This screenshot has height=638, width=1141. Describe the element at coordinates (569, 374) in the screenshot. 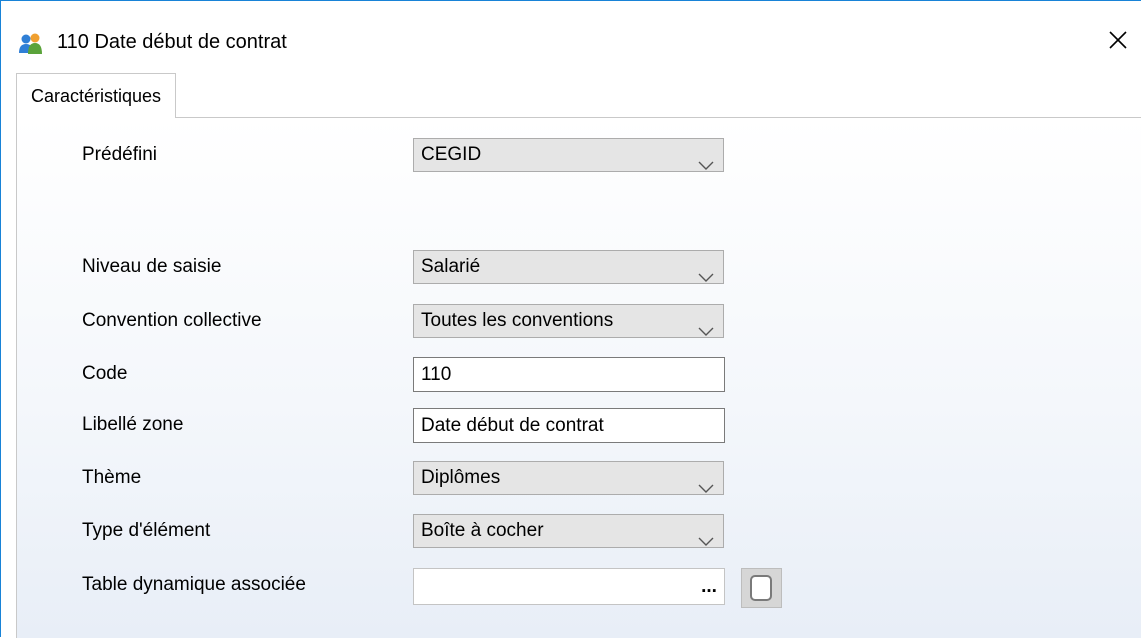

I see `code-input: 110` at that location.